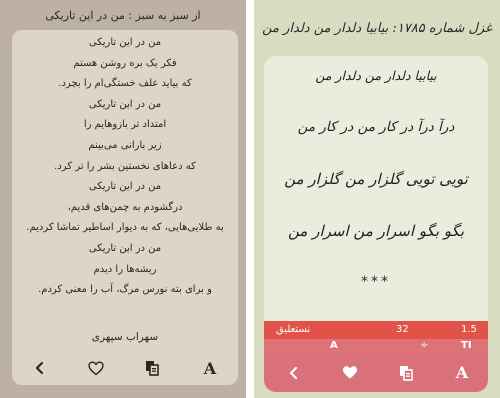  I want to click on spacing-symbol: TI, so click(466, 345).